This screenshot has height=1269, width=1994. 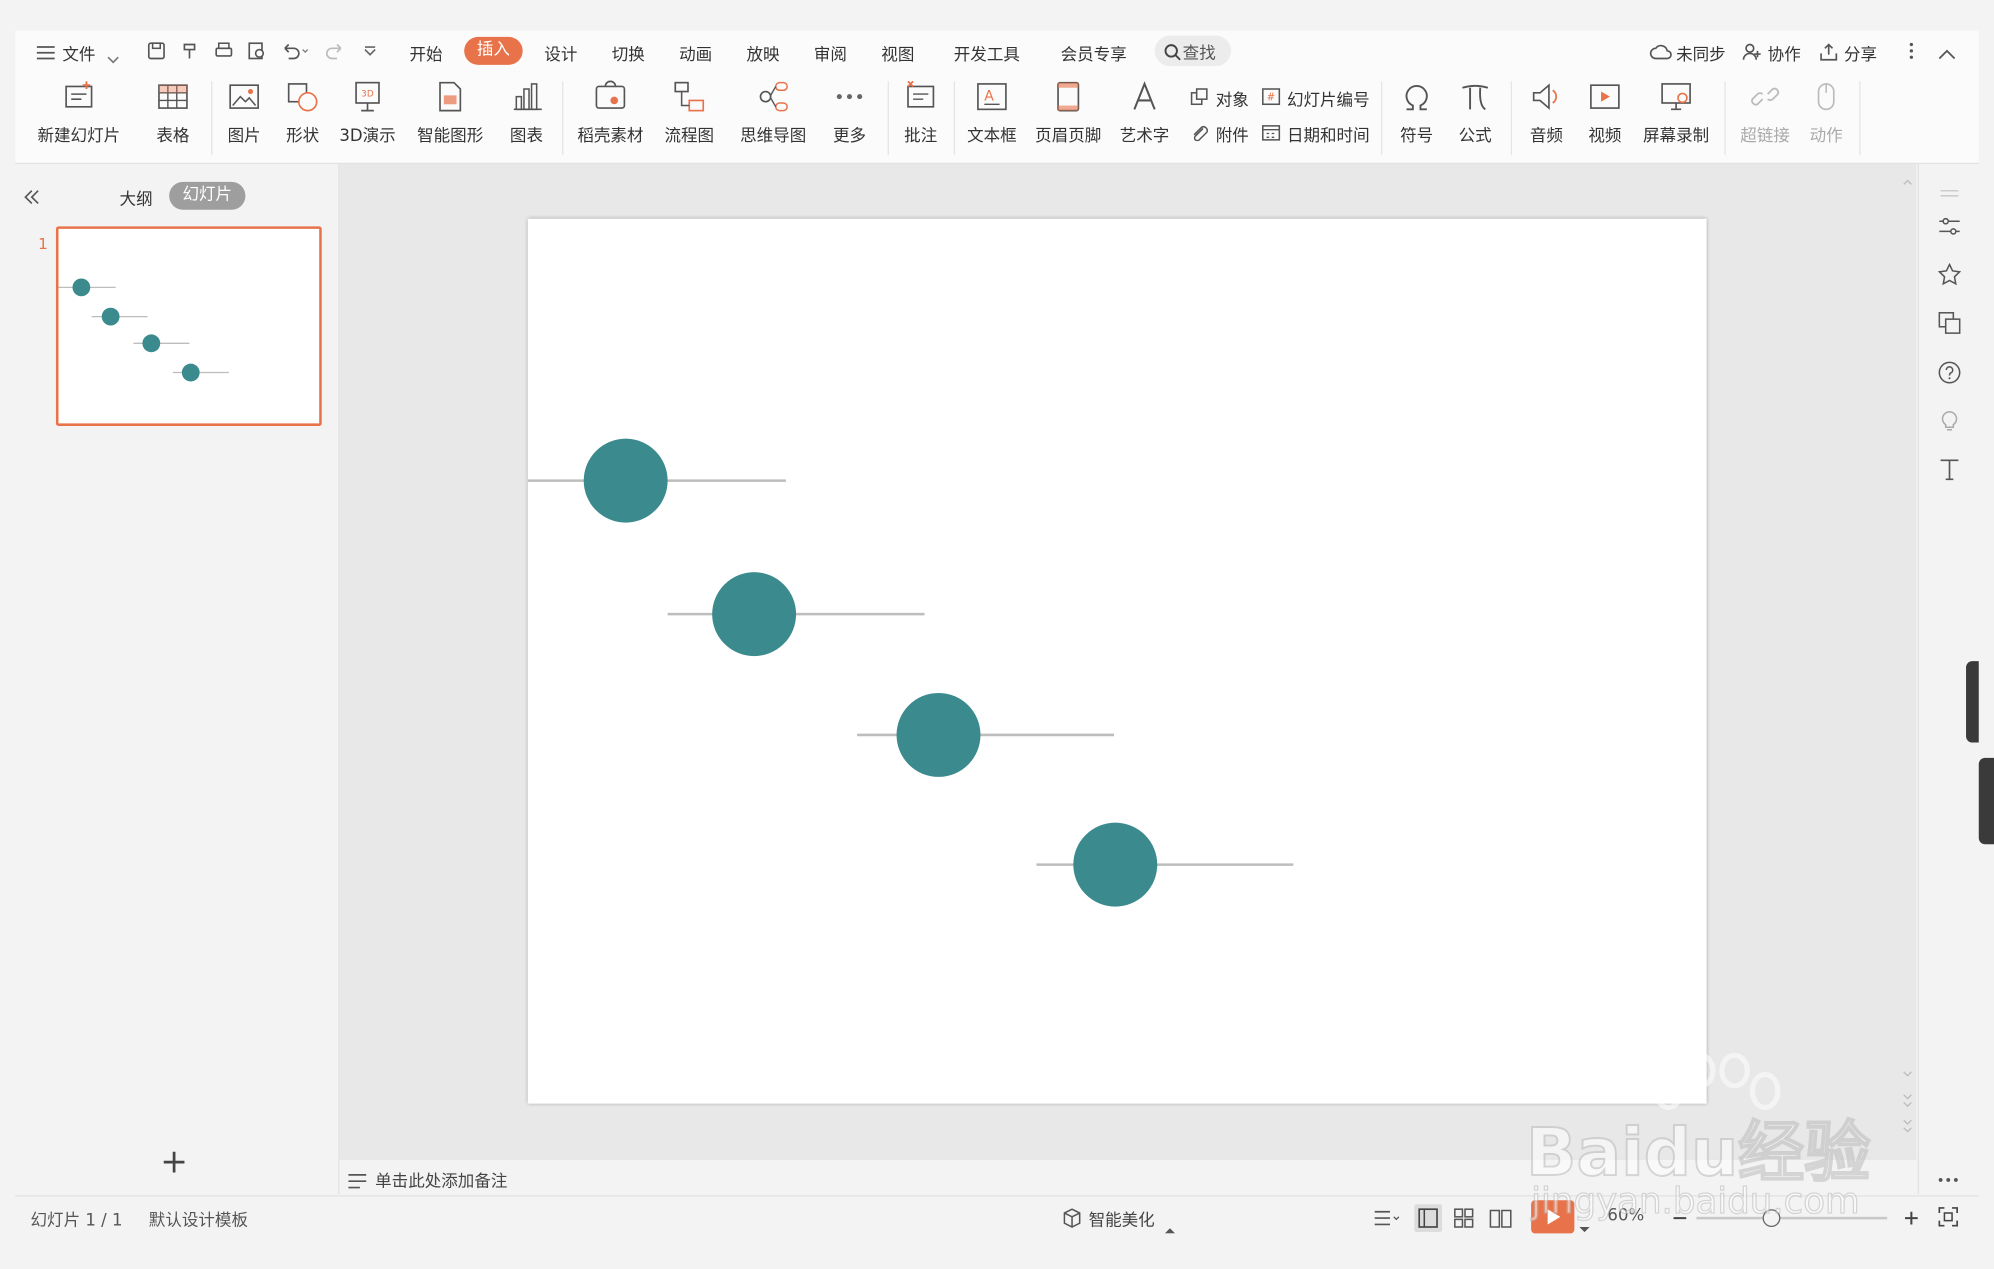 What do you see at coordinates (1417, 112) in the screenshot?
I see `symbol-button: 符号` at bounding box center [1417, 112].